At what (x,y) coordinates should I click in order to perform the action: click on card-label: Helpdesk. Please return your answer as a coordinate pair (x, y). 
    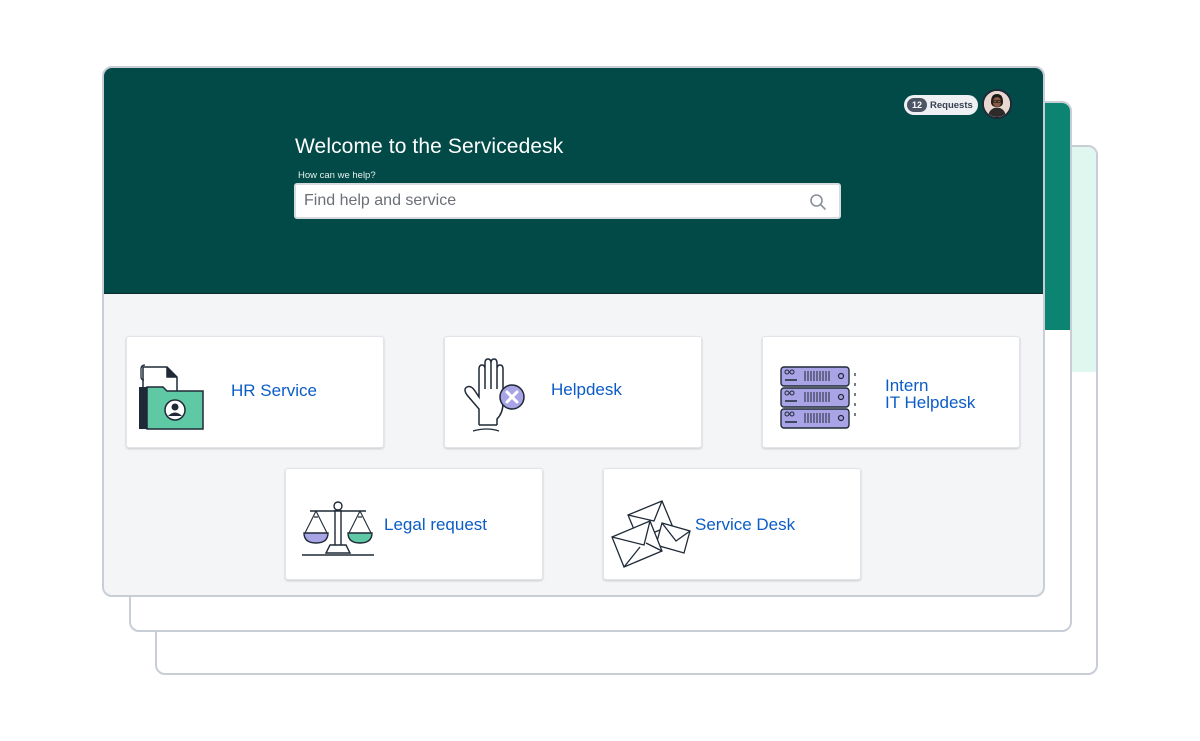
    Looking at the image, I should click on (586, 389).